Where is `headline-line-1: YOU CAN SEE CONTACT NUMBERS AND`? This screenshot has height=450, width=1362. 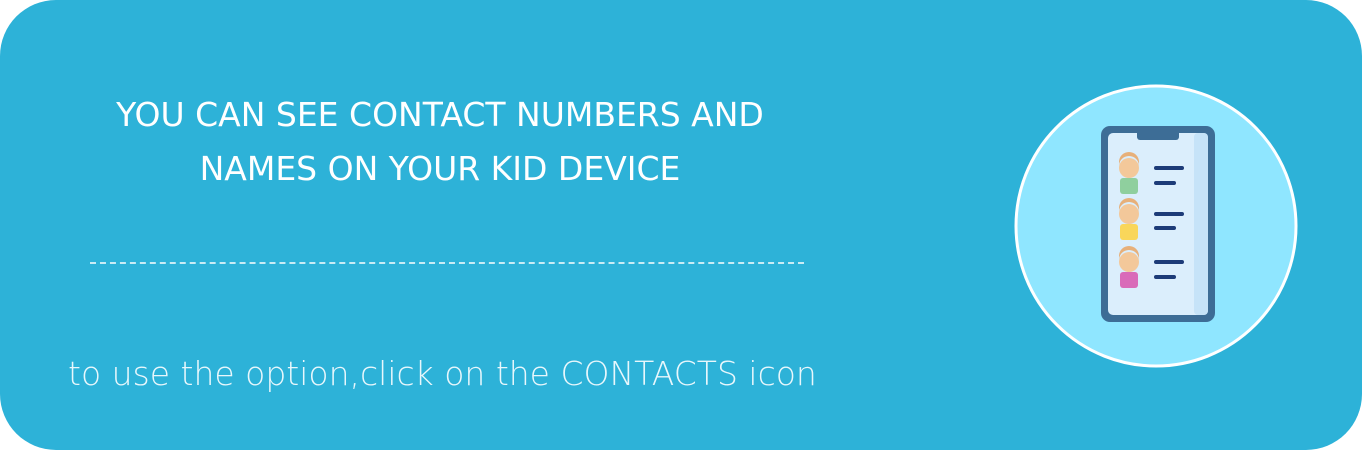
headline-line-1: YOU CAN SEE CONTACT NUMBERS AND is located at coordinates (440, 114).